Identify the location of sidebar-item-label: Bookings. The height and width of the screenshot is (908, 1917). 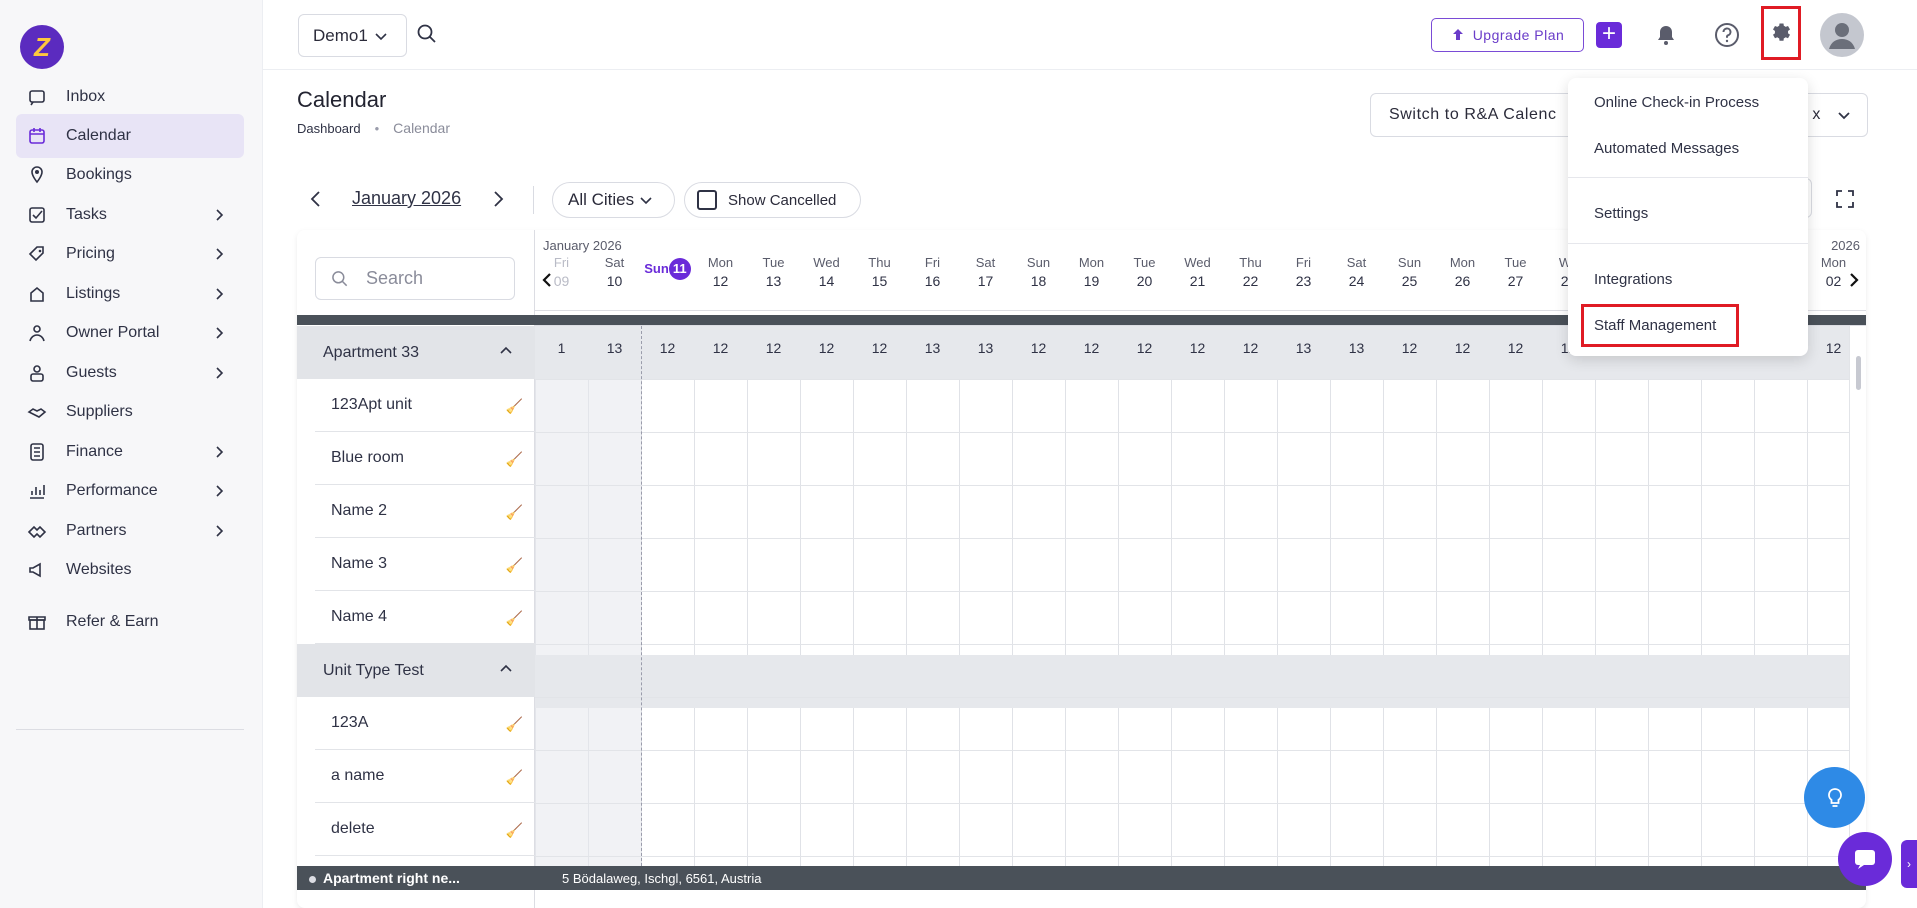
(99, 174).